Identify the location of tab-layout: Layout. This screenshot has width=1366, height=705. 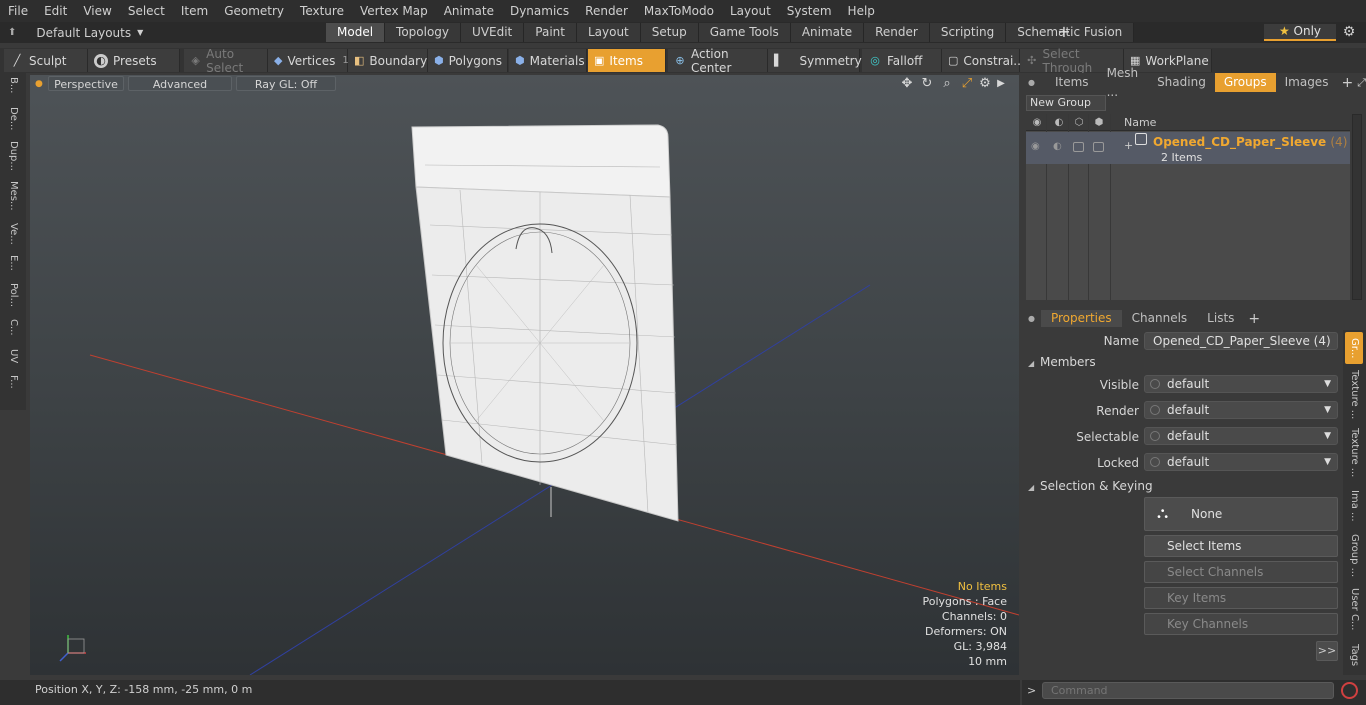
(608, 32).